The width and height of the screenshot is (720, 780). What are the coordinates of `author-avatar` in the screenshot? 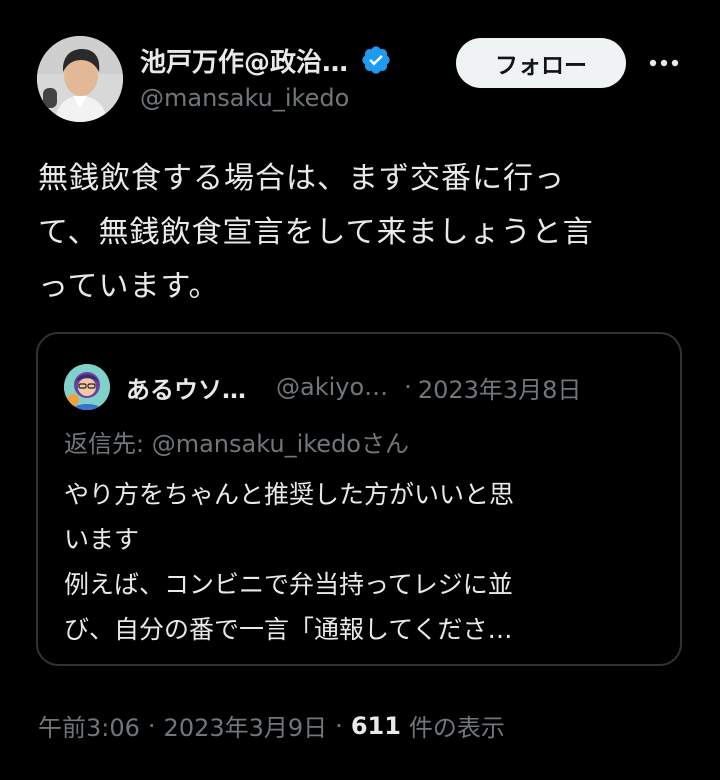 It's located at (80, 79).